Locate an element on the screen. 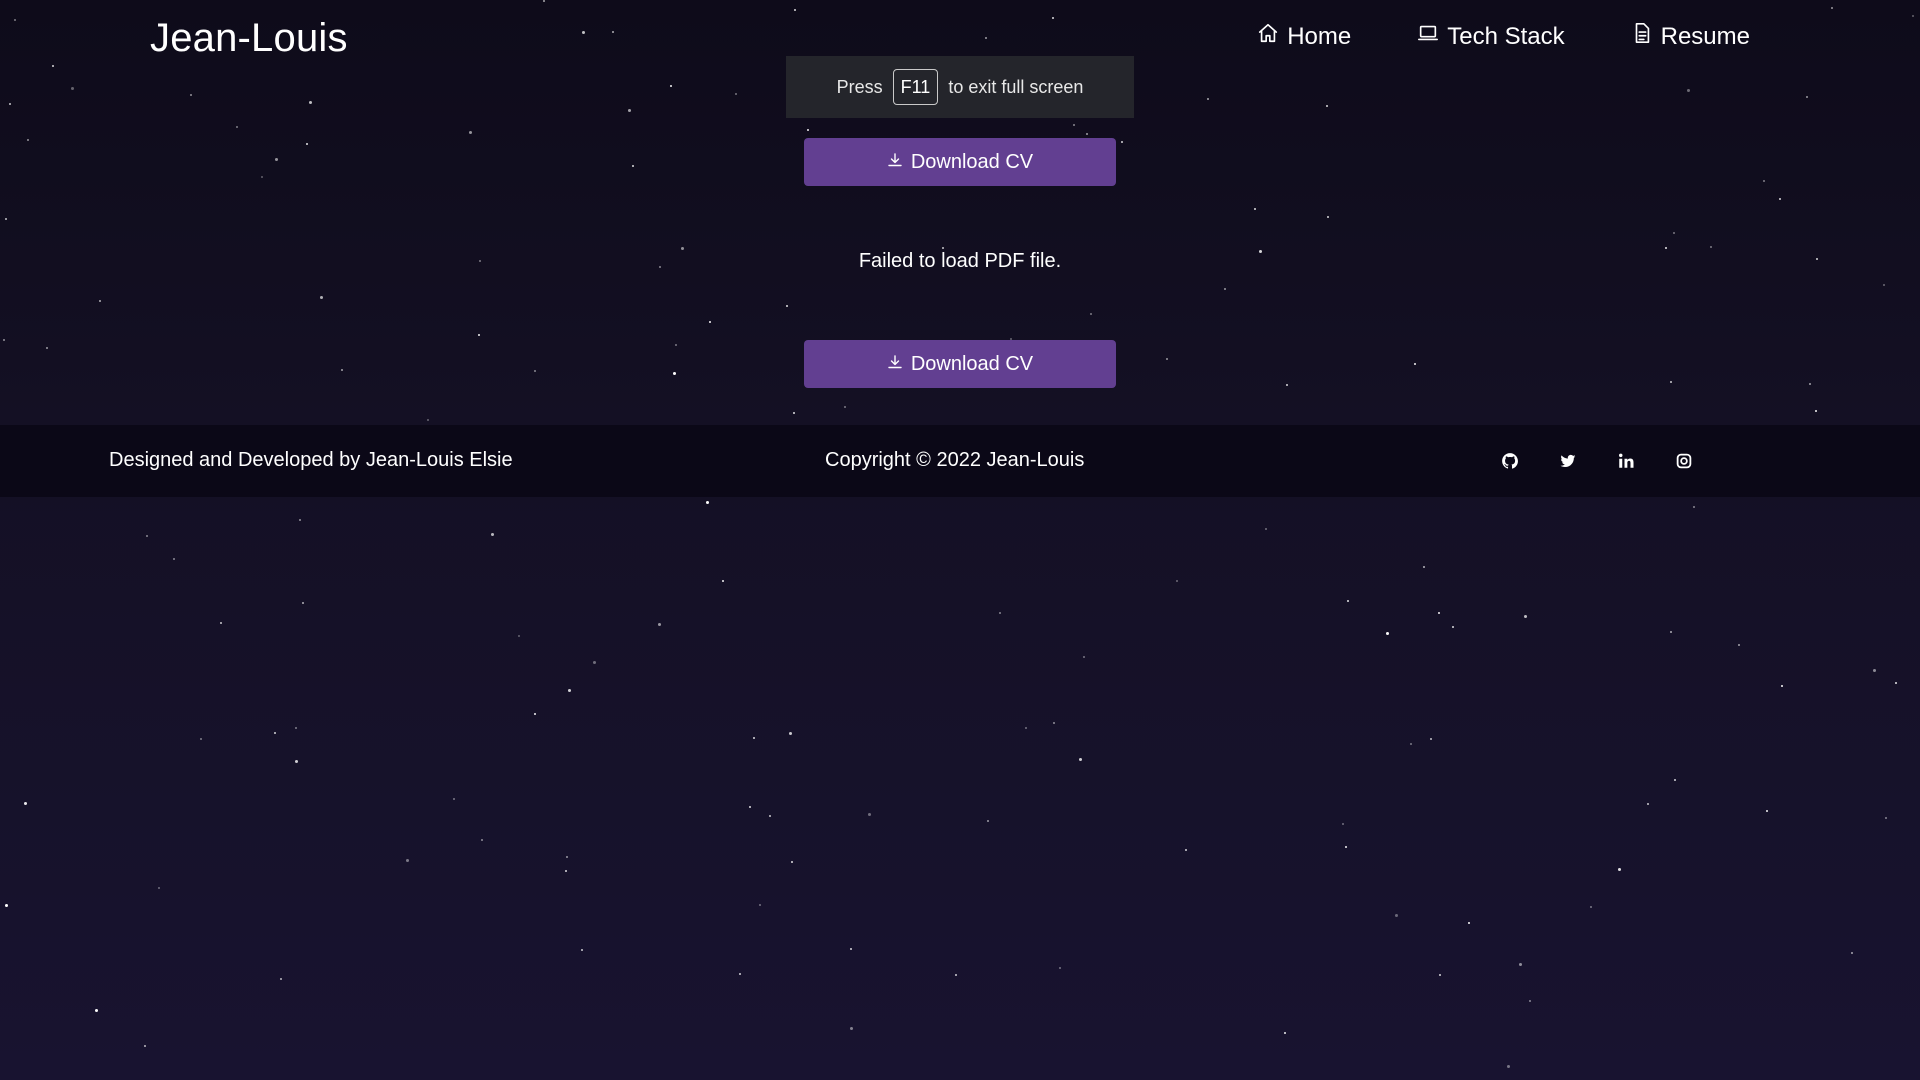 Image resolution: width=1920 pixels, height=1080 pixels. download-cv-label: Download CV is located at coordinates (972, 161).